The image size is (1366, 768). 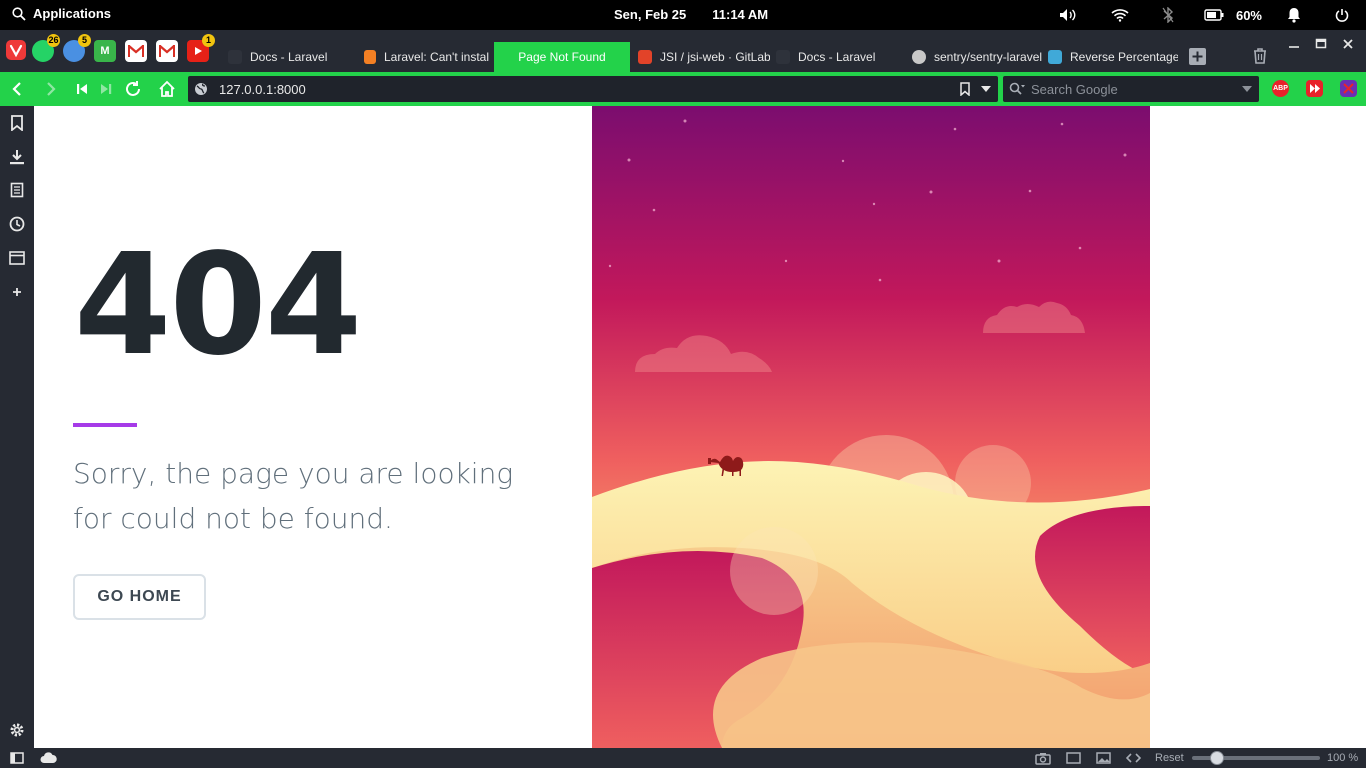 What do you see at coordinates (593, 89) in the screenshot?
I see `url-field: 127.0.0.1:8000` at bounding box center [593, 89].